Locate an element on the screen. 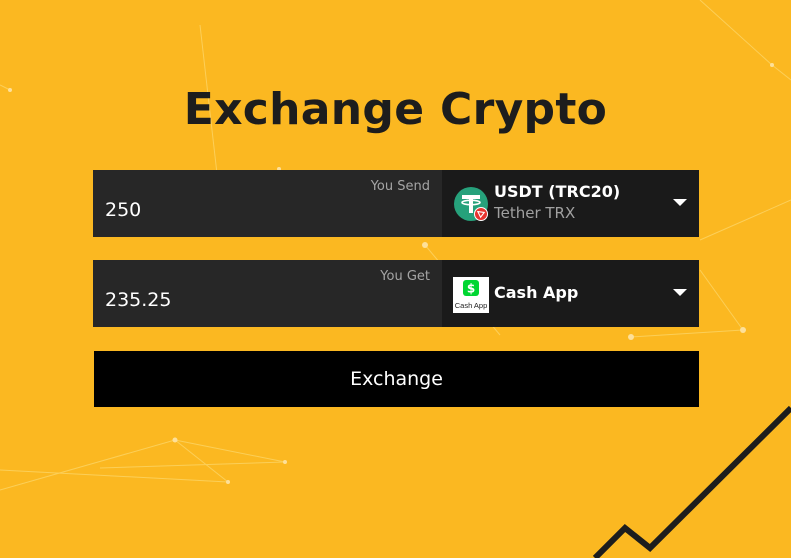 The height and width of the screenshot is (558, 791). exchange-button: Exchange is located at coordinates (396, 379).